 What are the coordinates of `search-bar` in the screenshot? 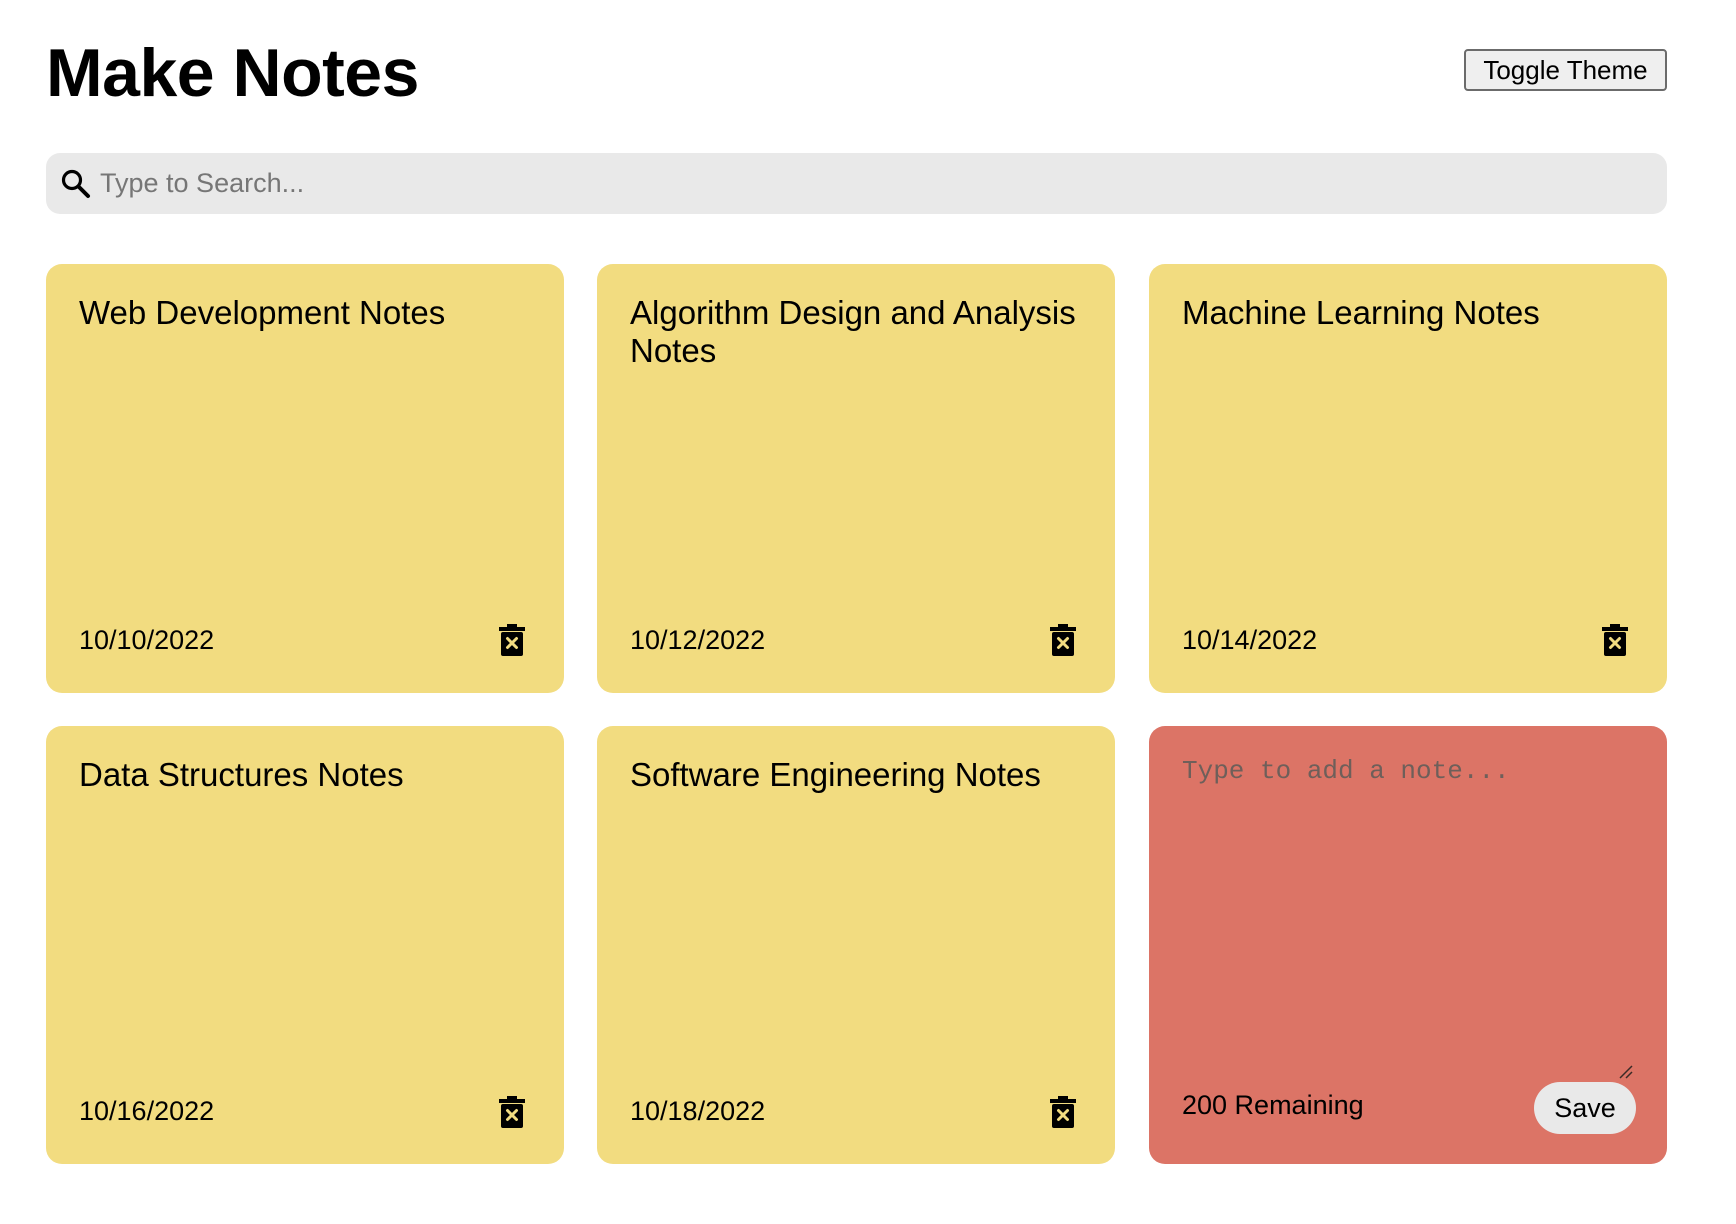 It's located at (856, 183).